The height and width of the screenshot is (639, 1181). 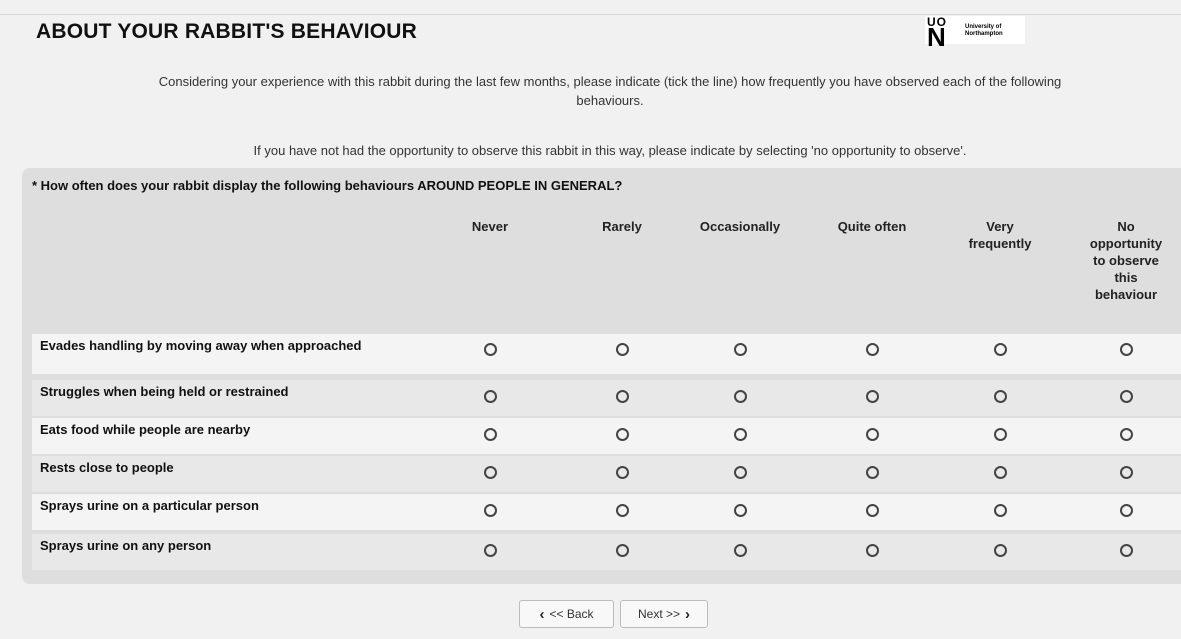 What do you see at coordinates (975, 33) in the screenshot?
I see `university-logo: UO N University of Northampton` at bounding box center [975, 33].